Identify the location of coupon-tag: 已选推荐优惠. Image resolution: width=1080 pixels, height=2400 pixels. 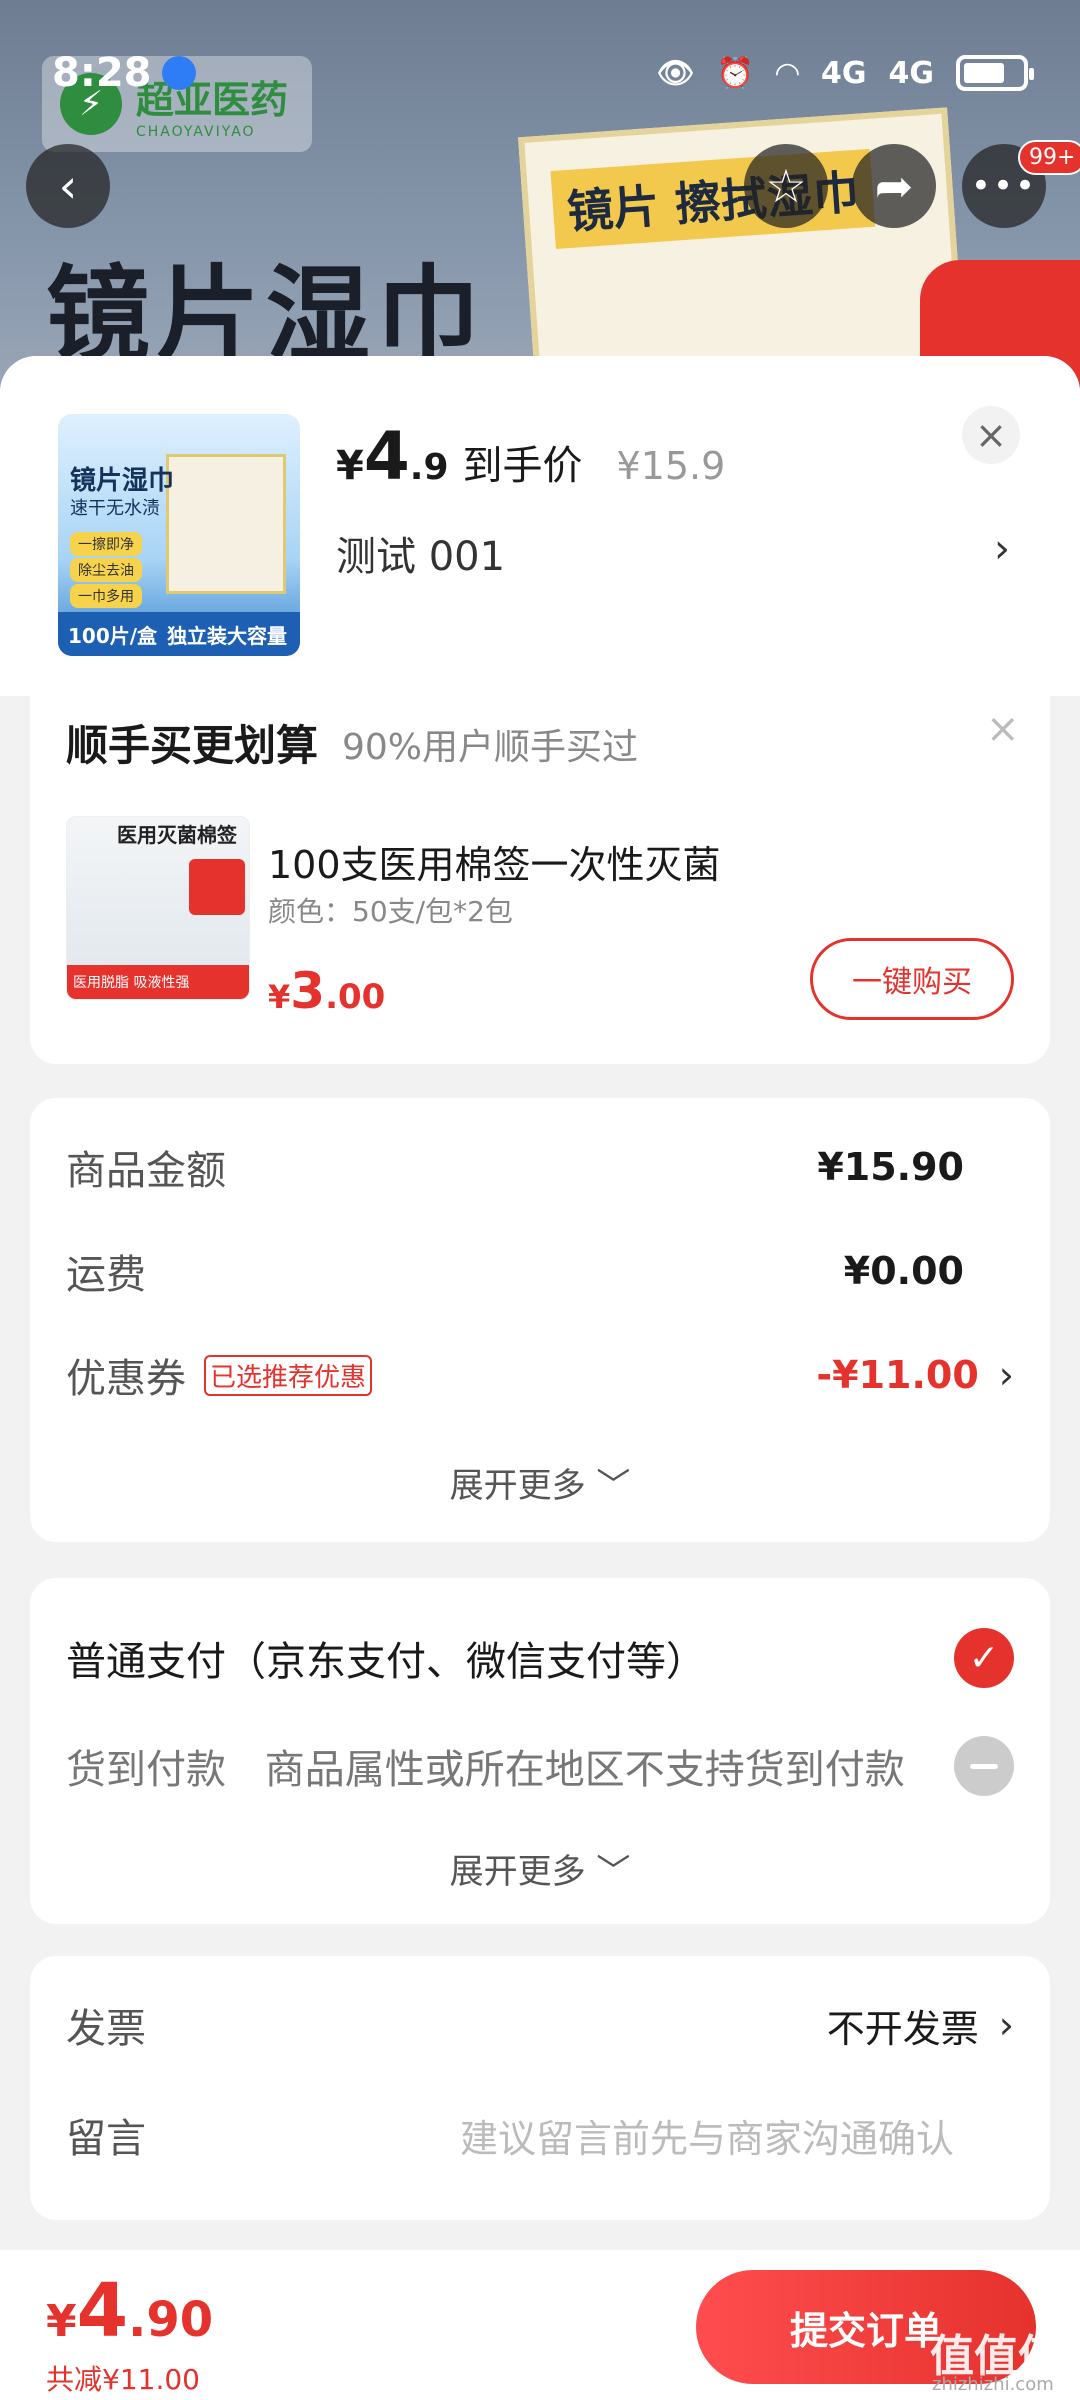
(288, 1375).